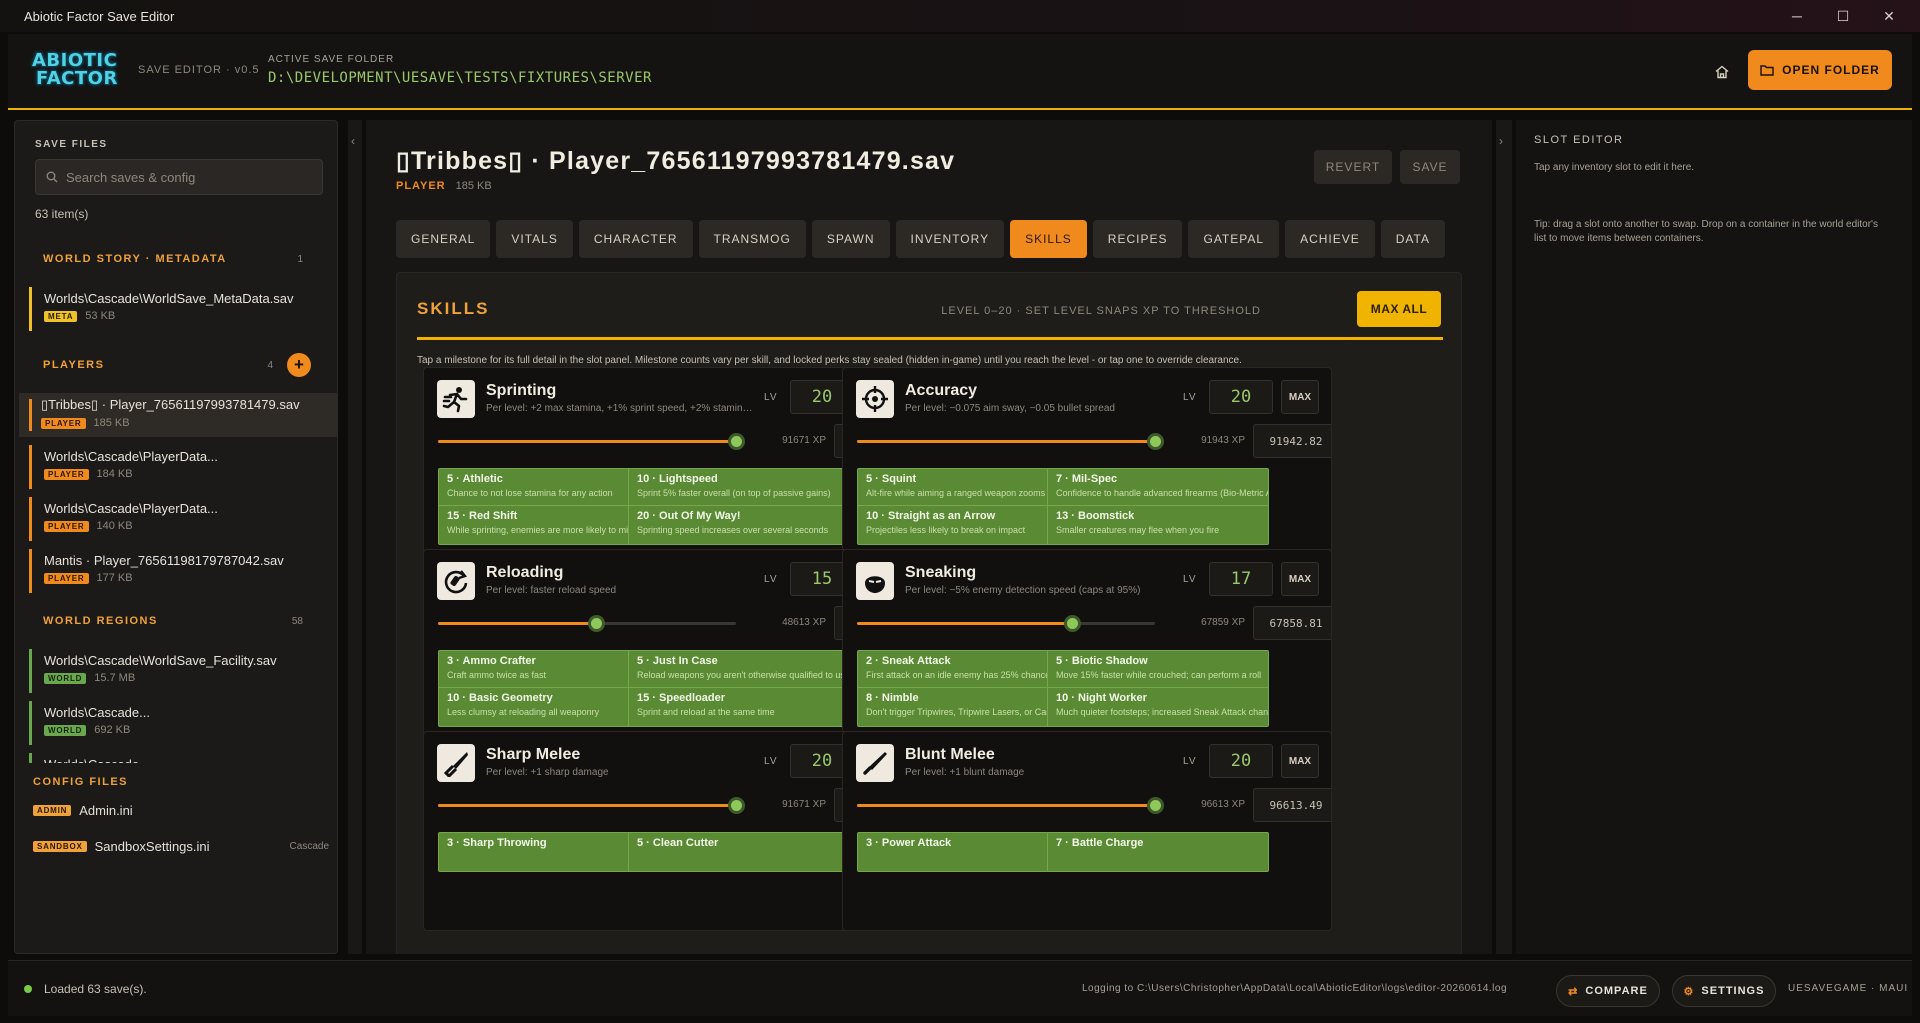  I want to click on tab-general: GENERAL, so click(443, 239).